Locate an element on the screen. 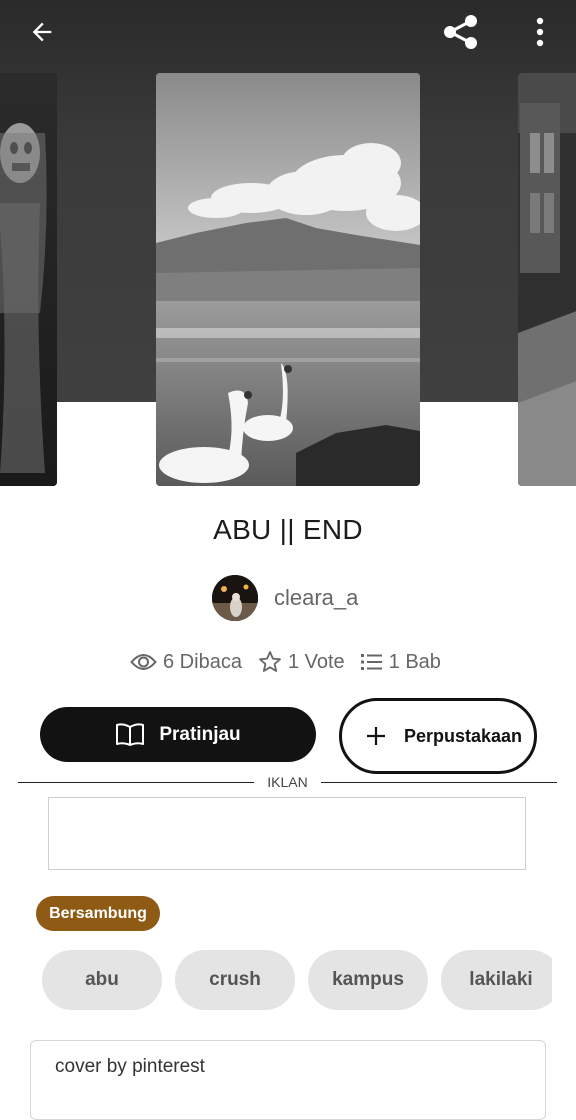 This screenshot has width=576, height=1120. preview-button: Pratinjau is located at coordinates (178, 734).